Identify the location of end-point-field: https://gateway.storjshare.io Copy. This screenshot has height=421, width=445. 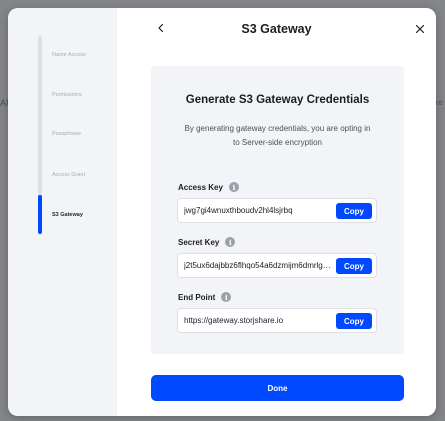
(277, 320).